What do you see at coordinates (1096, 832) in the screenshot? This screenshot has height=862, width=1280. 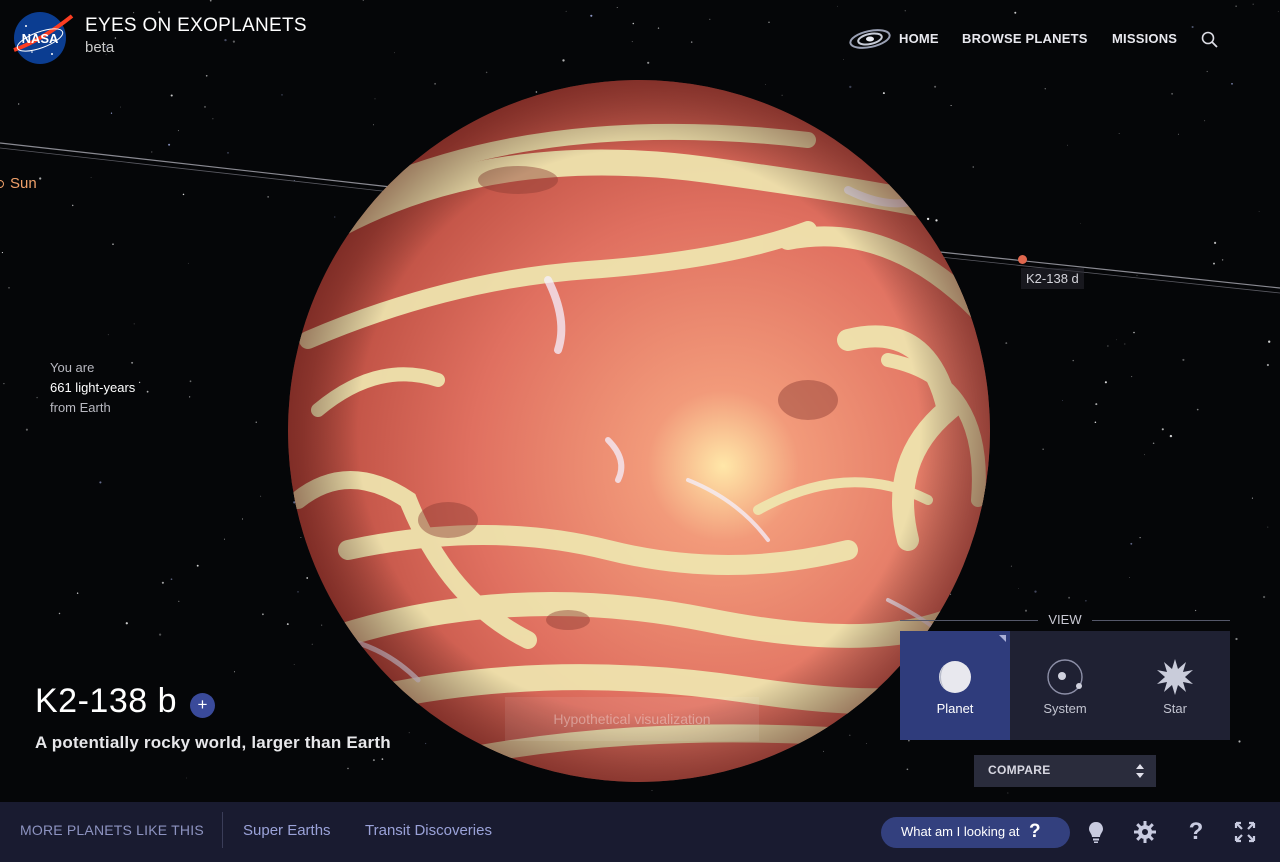 I see `lightbulb-icon` at bounding box center [1096, 832].